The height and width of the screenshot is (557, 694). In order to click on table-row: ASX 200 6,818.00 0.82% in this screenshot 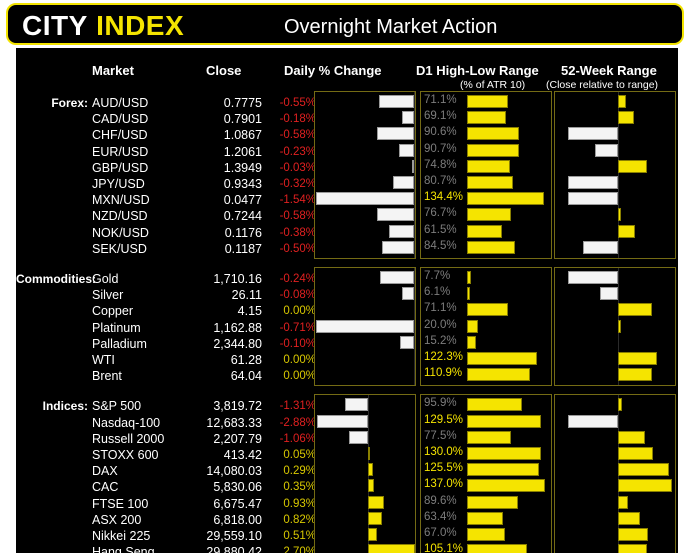, I will do `click(166, 521)`.